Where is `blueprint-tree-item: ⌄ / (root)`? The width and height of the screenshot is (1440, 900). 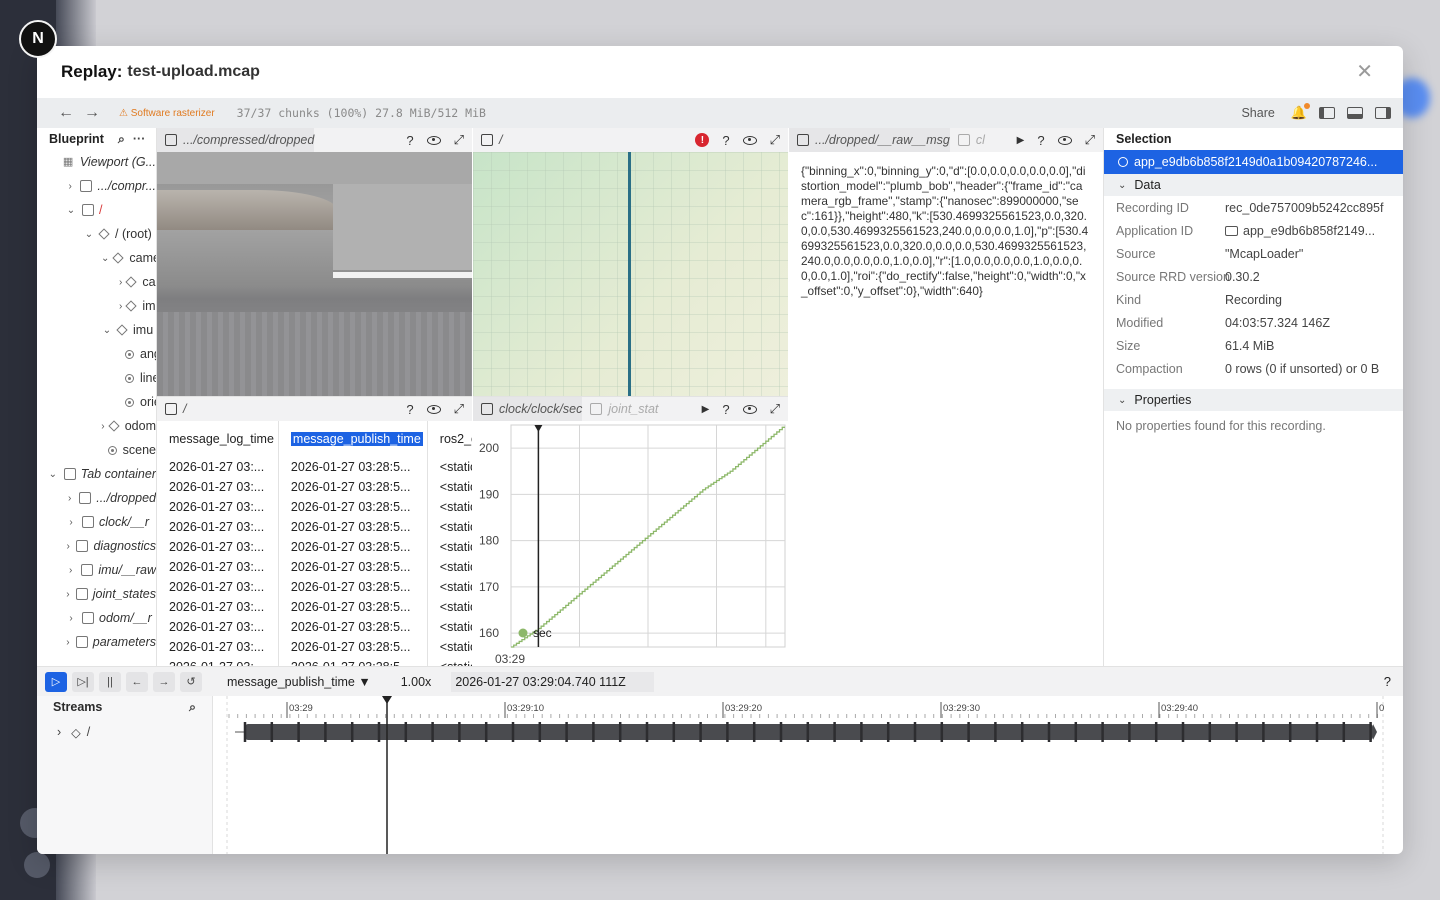 blueprint-tree-item: ⌄ / (root) is located at coordinates (96, 234).